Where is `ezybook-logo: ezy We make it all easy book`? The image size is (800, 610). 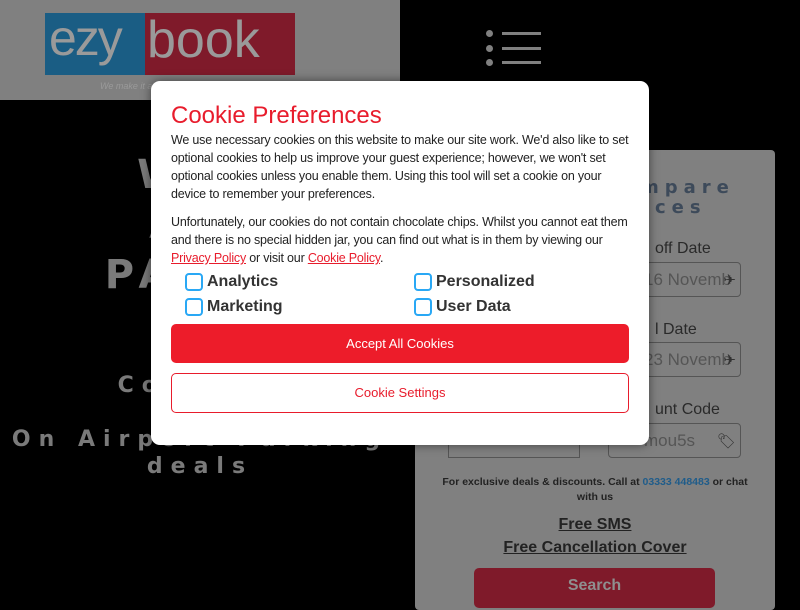 ezybook-logo: ezy We make it all easy book is located at coordinates (170, 50).